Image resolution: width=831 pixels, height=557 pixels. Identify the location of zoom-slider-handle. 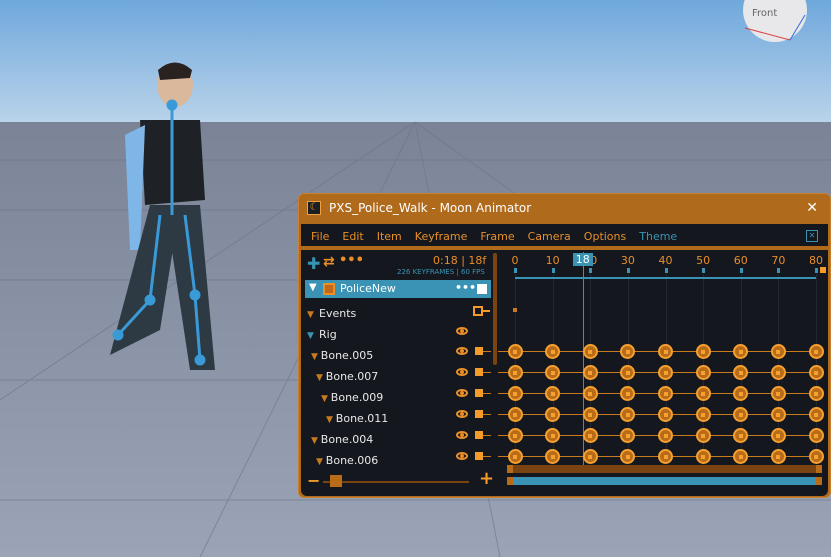
(336, 481).